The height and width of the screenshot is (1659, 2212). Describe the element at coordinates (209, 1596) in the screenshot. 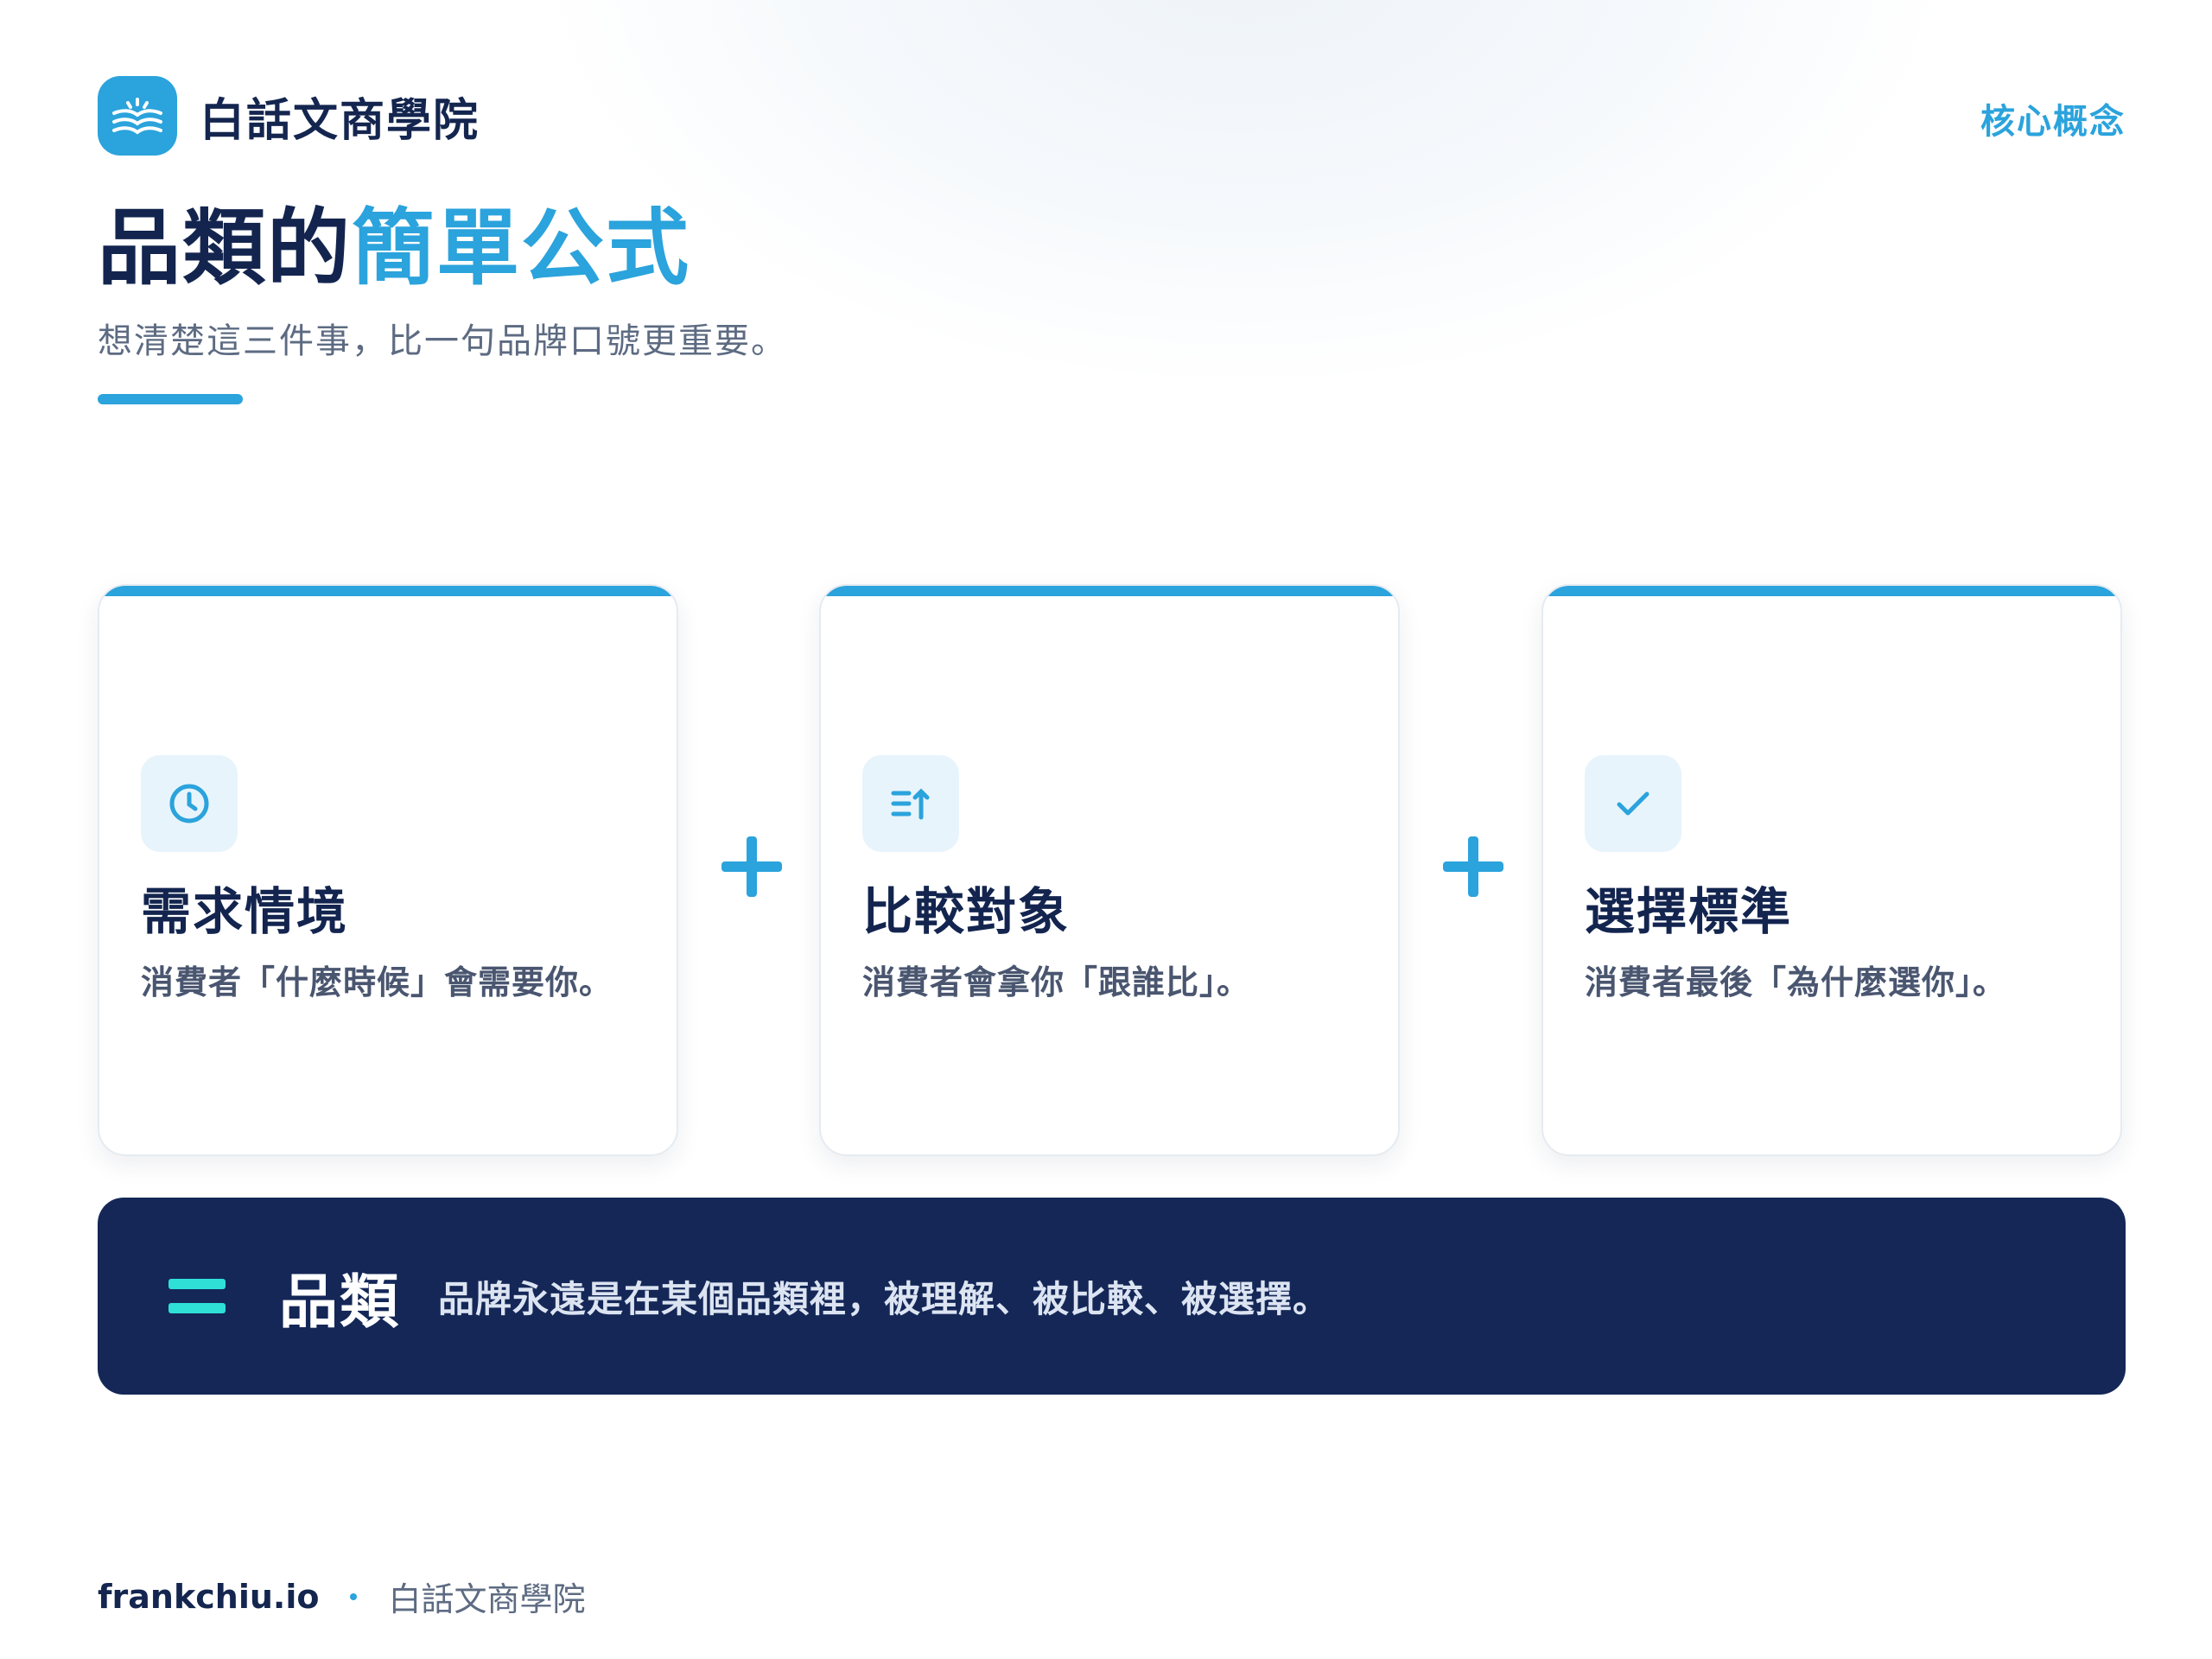

I see `footer-site: frankchiu.io` at that location.